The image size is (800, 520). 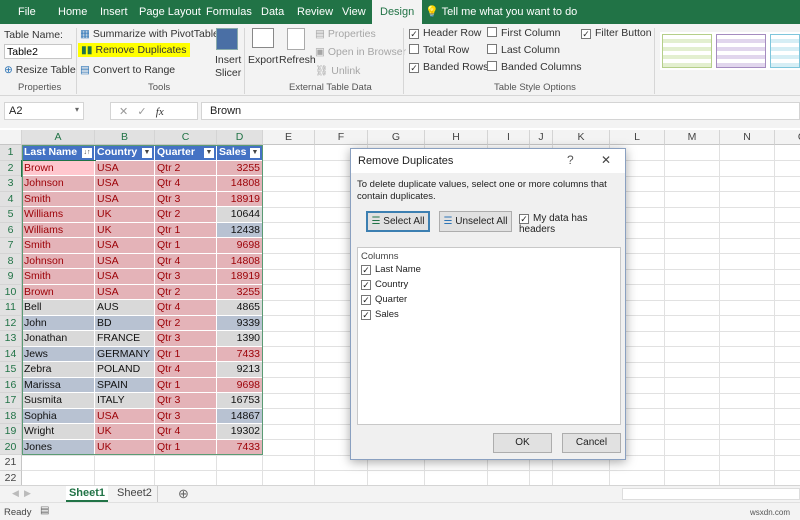 I want to click on column-header-B: B, so click(x=125, y=137).